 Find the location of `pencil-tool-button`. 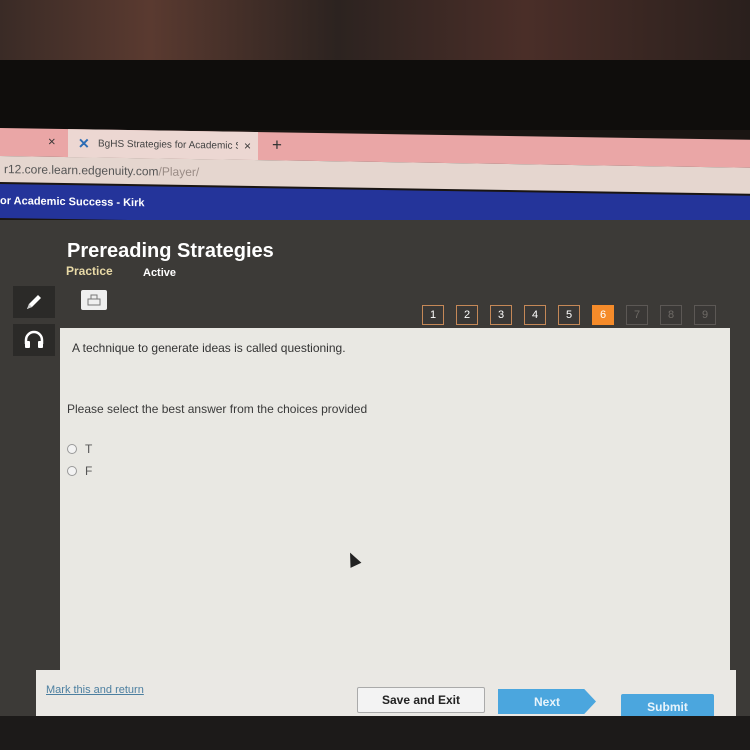

pencil-tool-button is located at coordinates (34, 302).